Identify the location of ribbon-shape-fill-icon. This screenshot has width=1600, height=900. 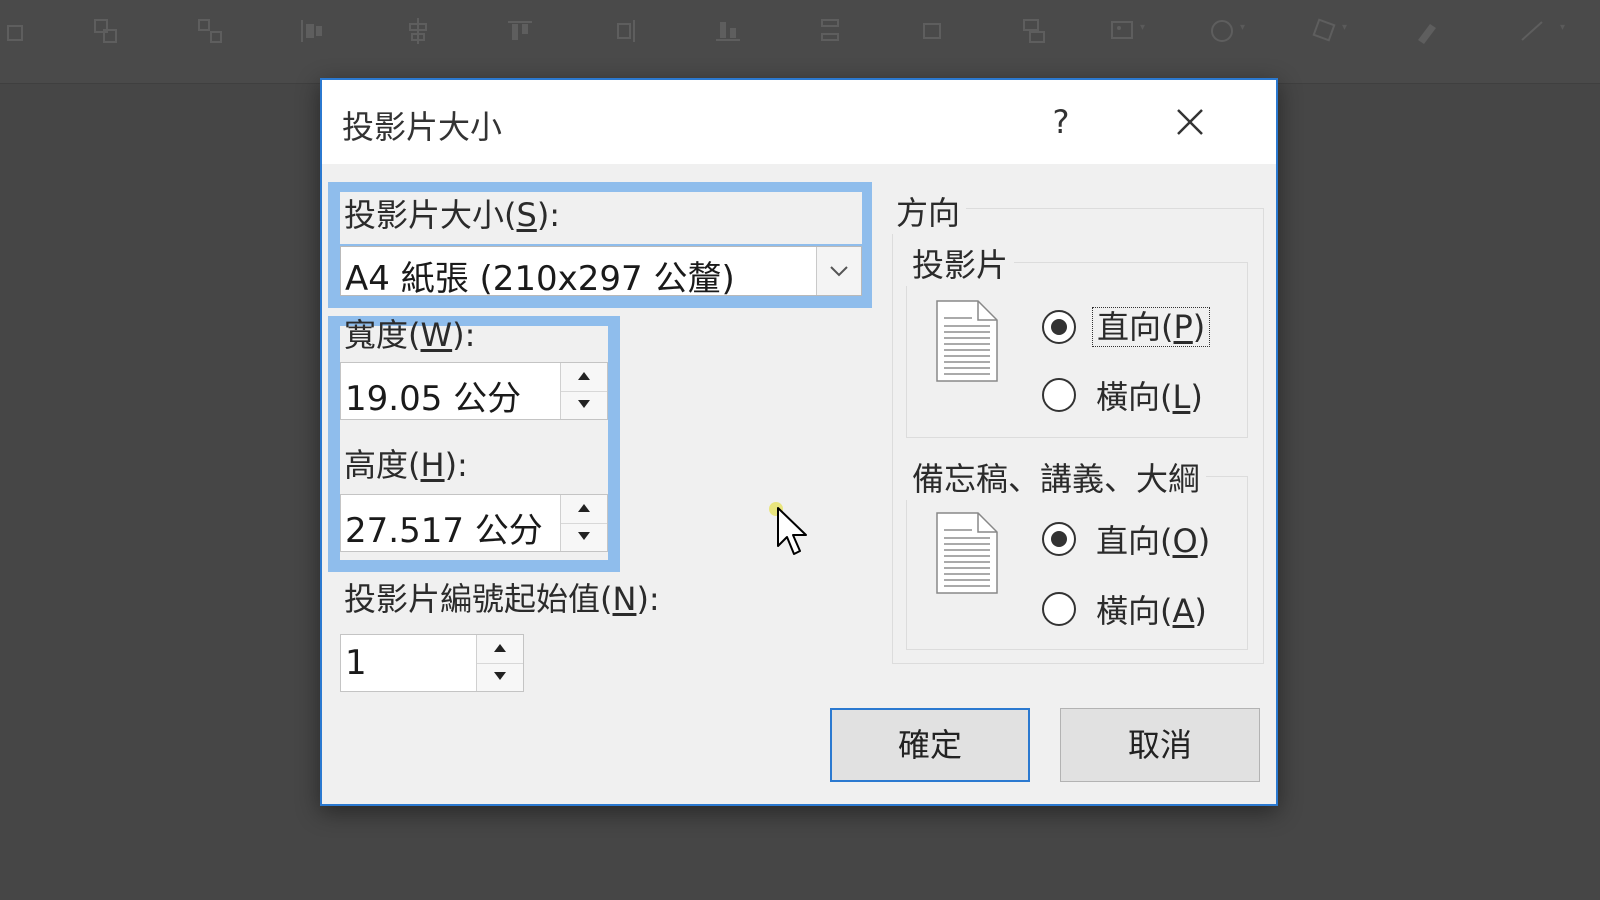
(1324, 31).